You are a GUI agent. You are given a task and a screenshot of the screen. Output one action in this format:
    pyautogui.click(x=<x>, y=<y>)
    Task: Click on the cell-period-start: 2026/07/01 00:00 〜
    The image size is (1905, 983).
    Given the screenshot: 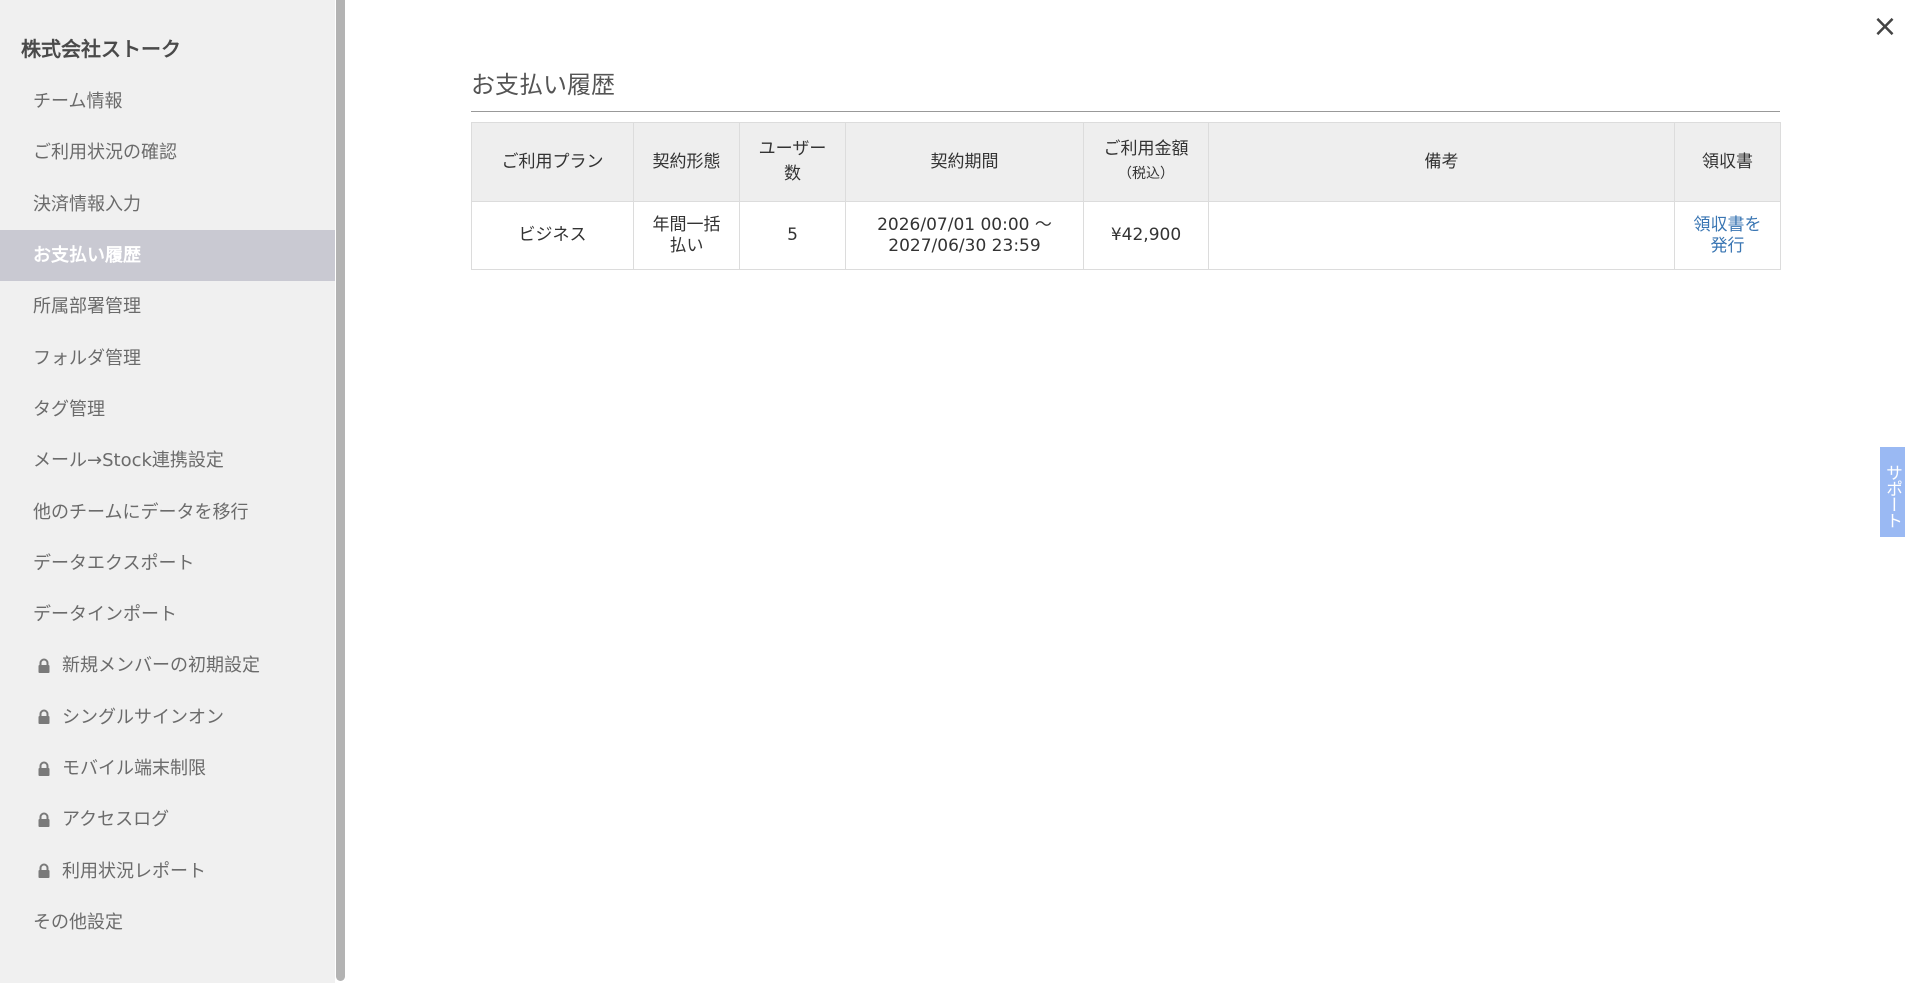 What is the action you would take?
    pyautogui.click(x=964, y=224)
    